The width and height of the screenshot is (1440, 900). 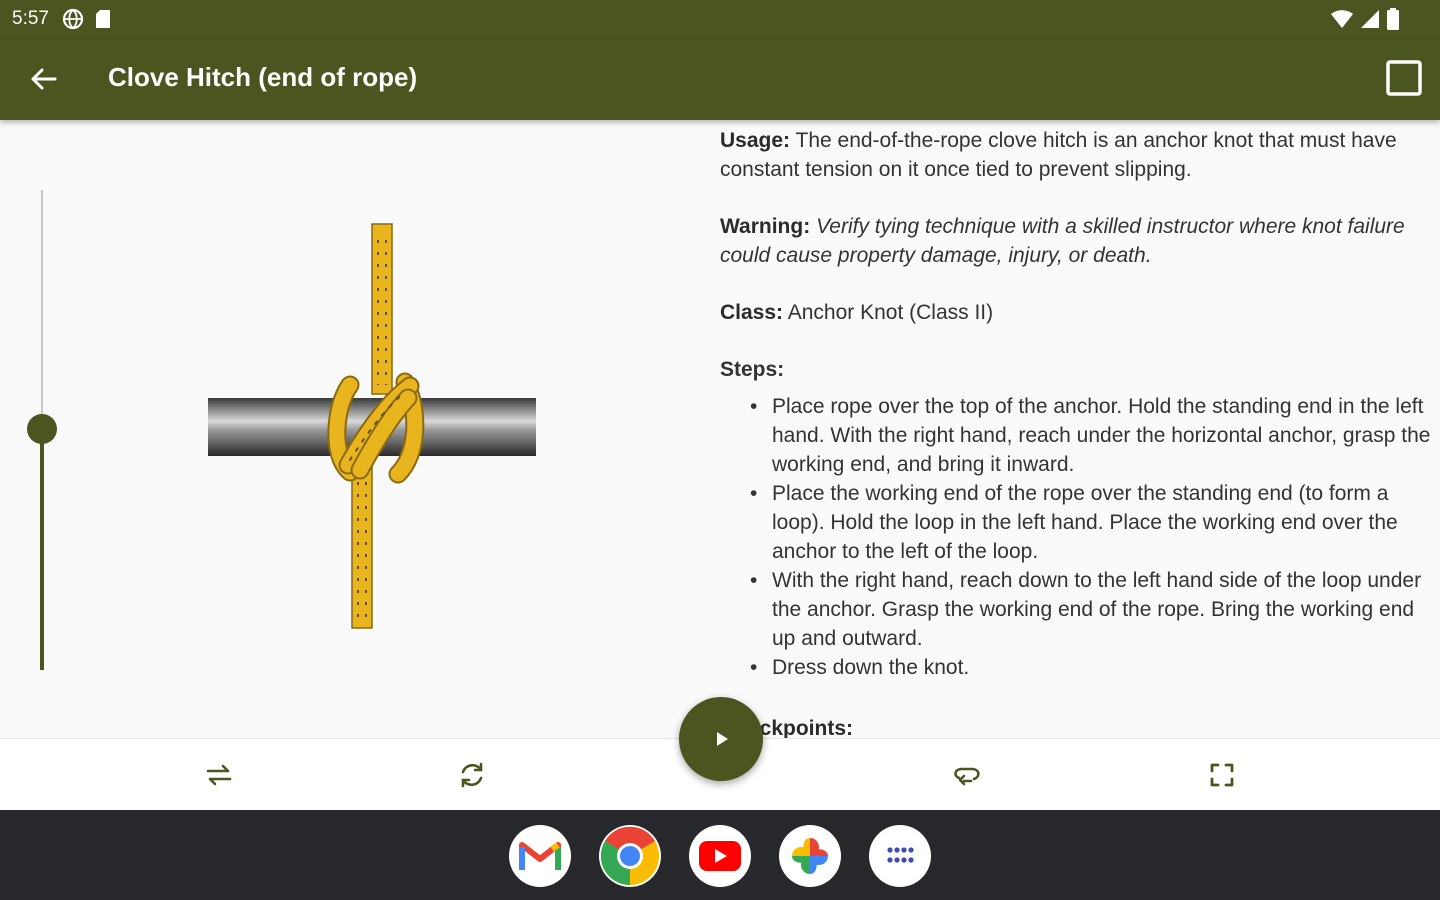 I want to click on dock-app-photos, so click(x=810, y=856).